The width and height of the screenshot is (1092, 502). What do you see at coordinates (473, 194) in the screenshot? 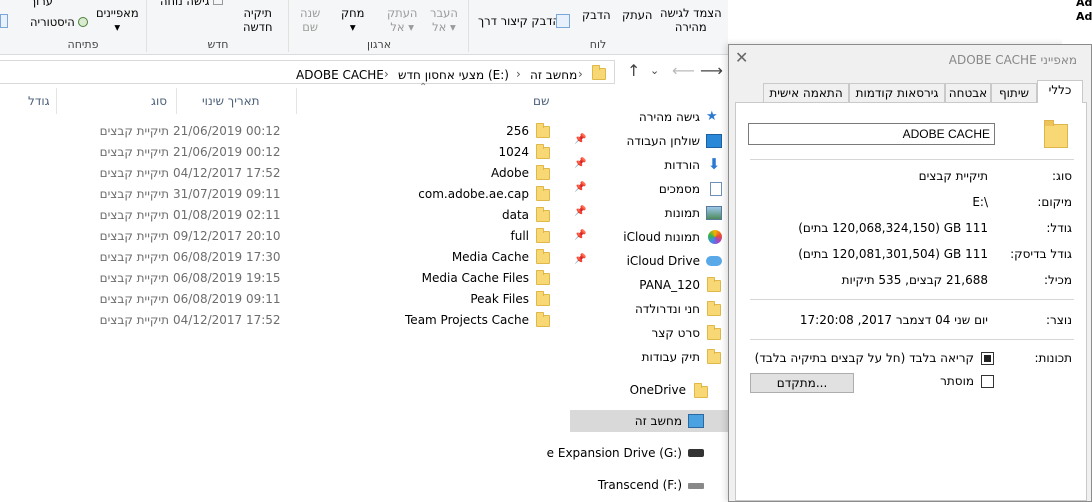
I see `file-name: com.adobe.ae.cap` at bounding box center [473, 194].